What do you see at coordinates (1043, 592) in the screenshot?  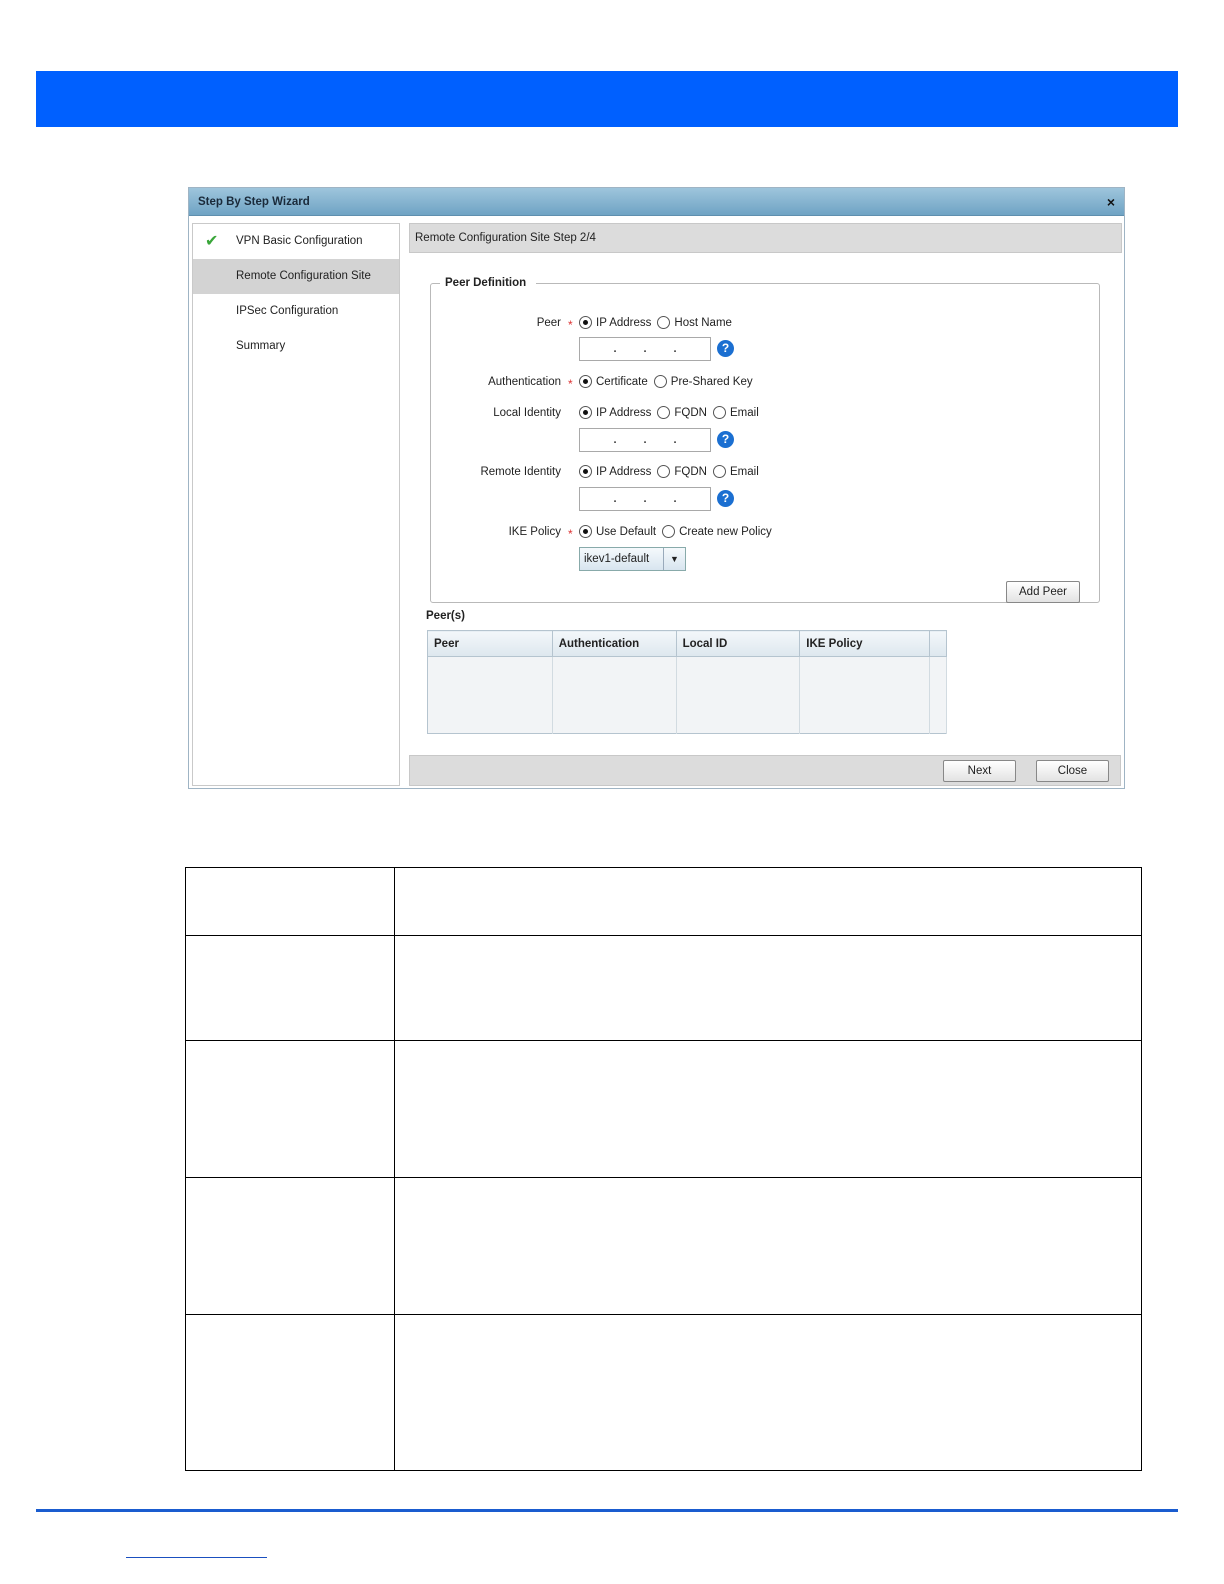 I see `add-peer-button: Add Peer` at bounding box center [1043, 592].